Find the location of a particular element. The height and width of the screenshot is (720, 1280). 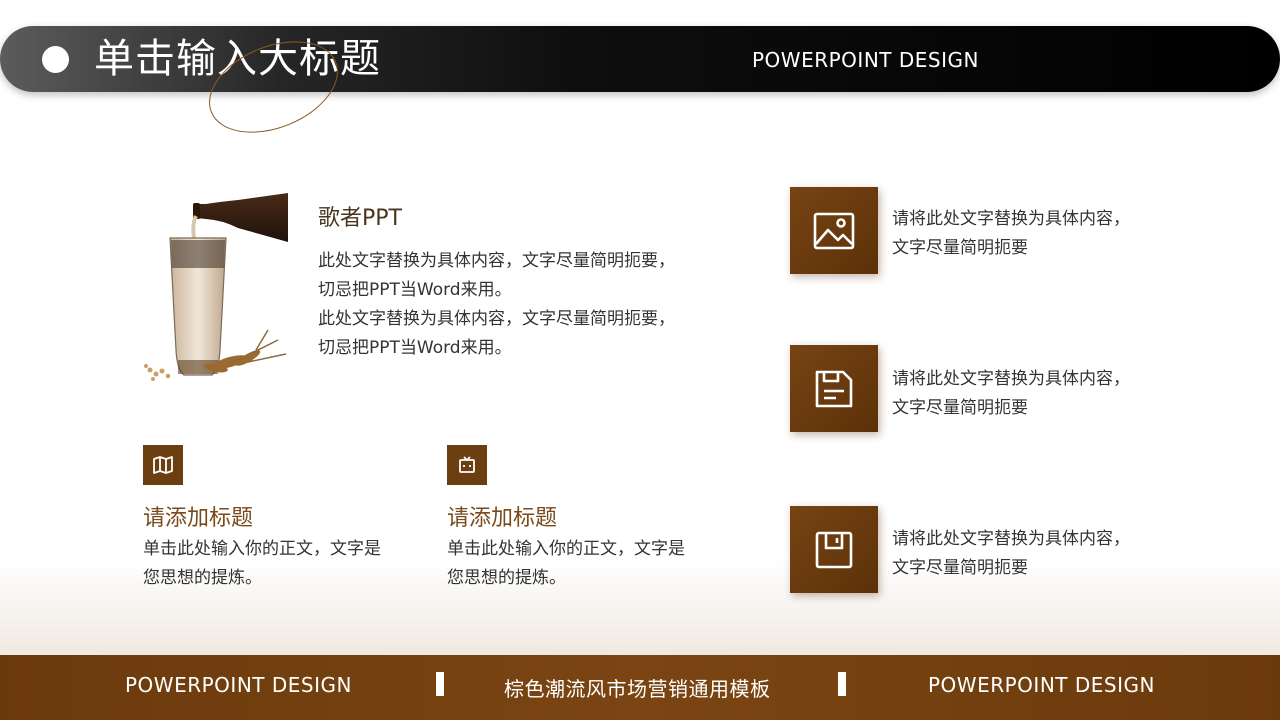

robot-icon is located at coordinates (467, 465).